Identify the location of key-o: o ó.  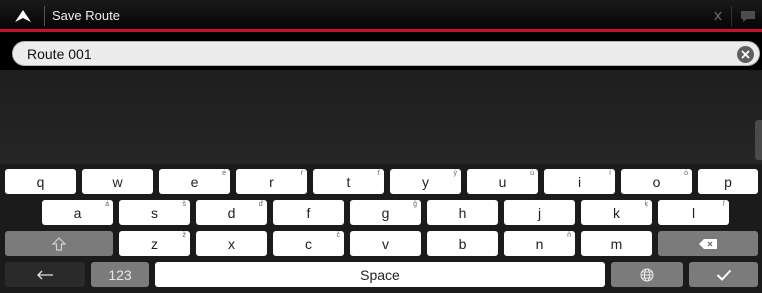
(656, 181).